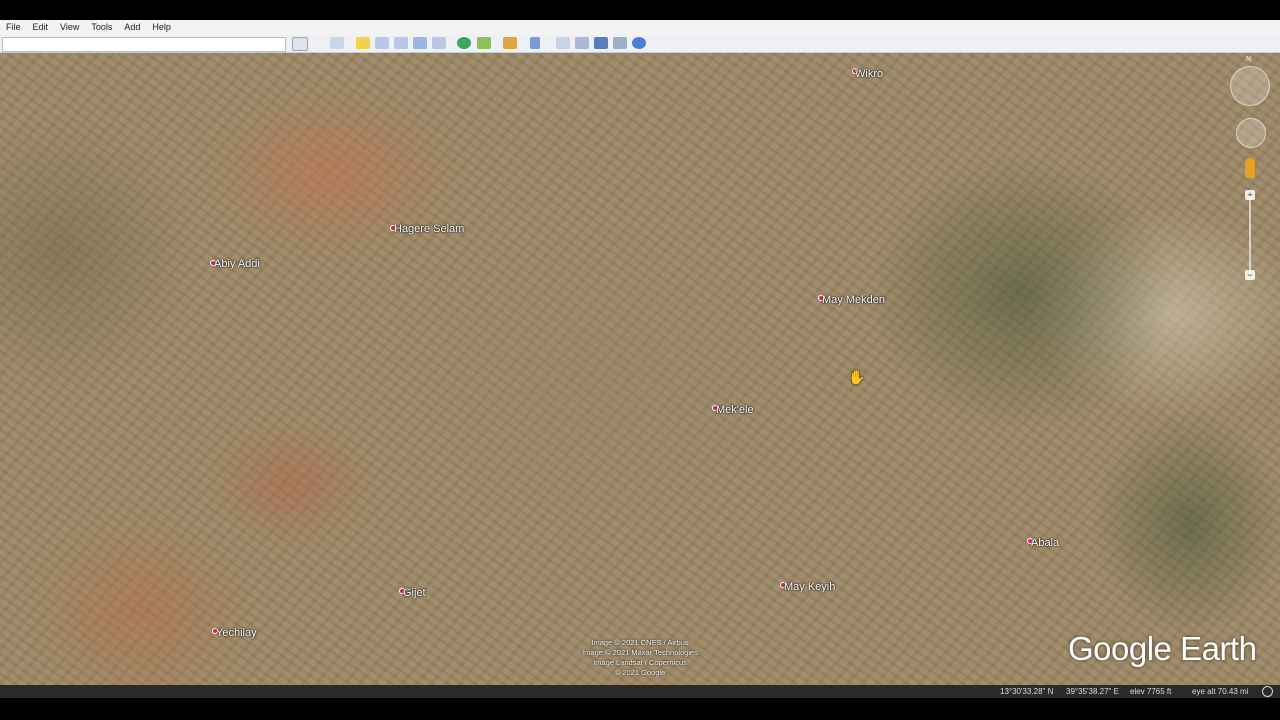  Describe the element at coordinates (869, 74) in the screenshot. I see `place-label-wikro: Wikro` at that location.